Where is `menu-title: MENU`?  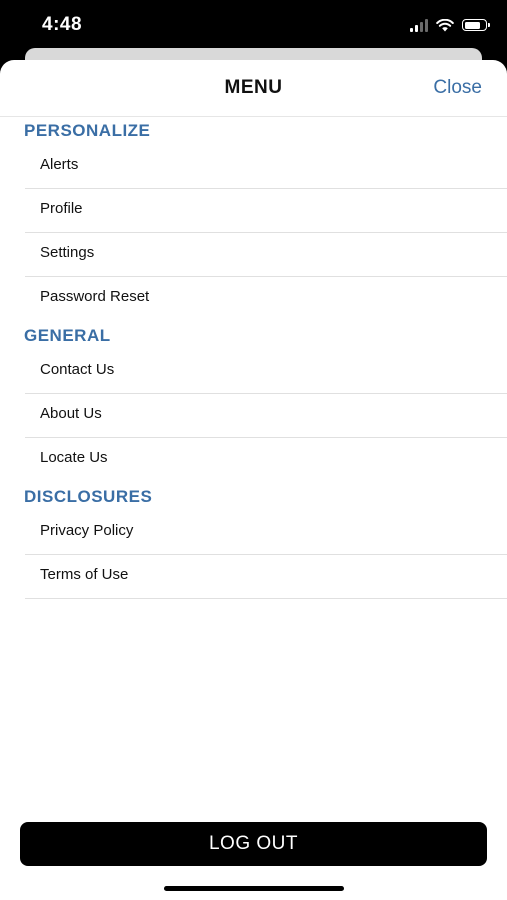
menu-title: MENU is located at coordinates (253, 87).